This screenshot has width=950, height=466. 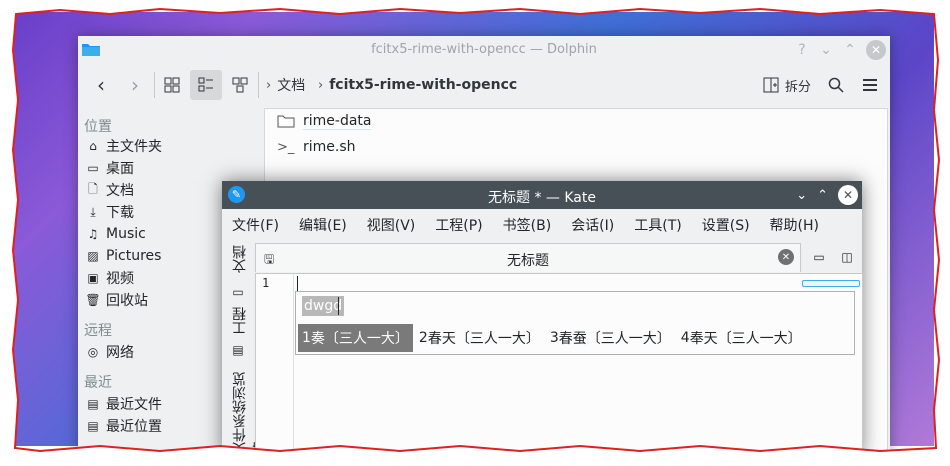 I want to click on details-view-icon, so click(x=205, y=84).